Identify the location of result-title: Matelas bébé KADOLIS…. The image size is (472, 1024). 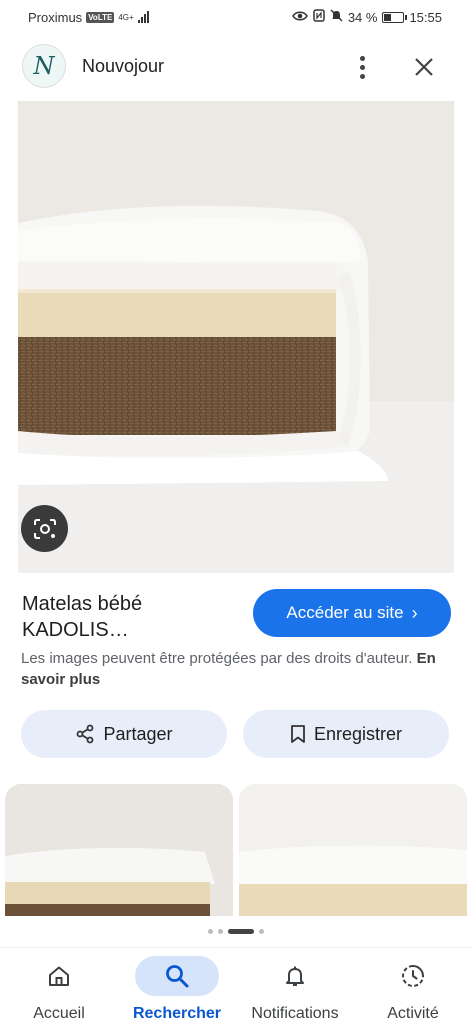
(132, 617).